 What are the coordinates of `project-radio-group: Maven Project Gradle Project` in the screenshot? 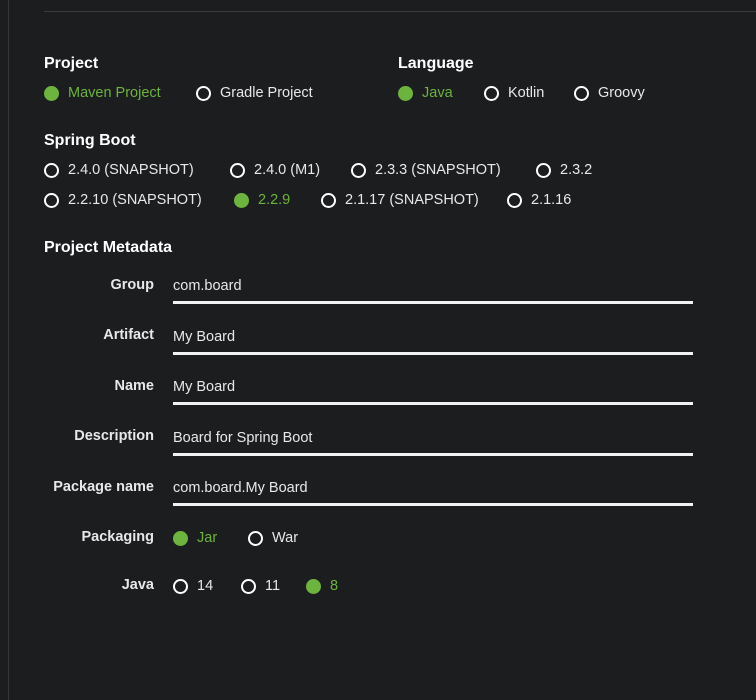 It's located at (178, 93).